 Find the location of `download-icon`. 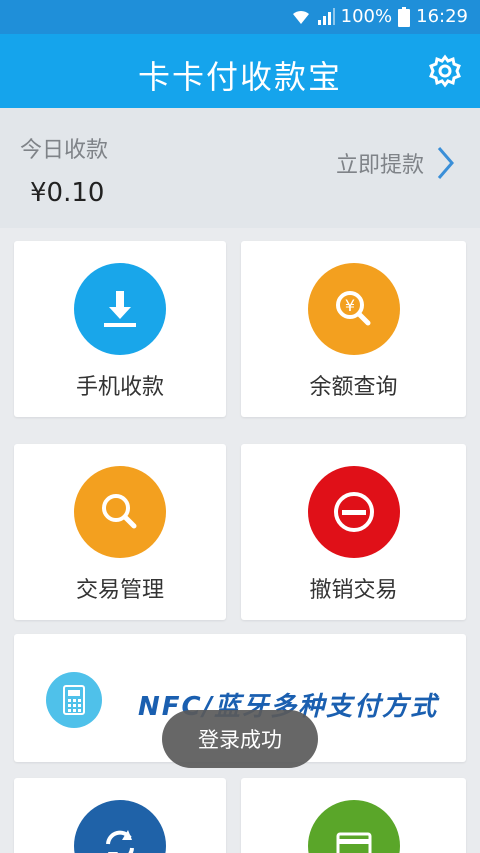

download-icon is located at coordinates (120, 309).